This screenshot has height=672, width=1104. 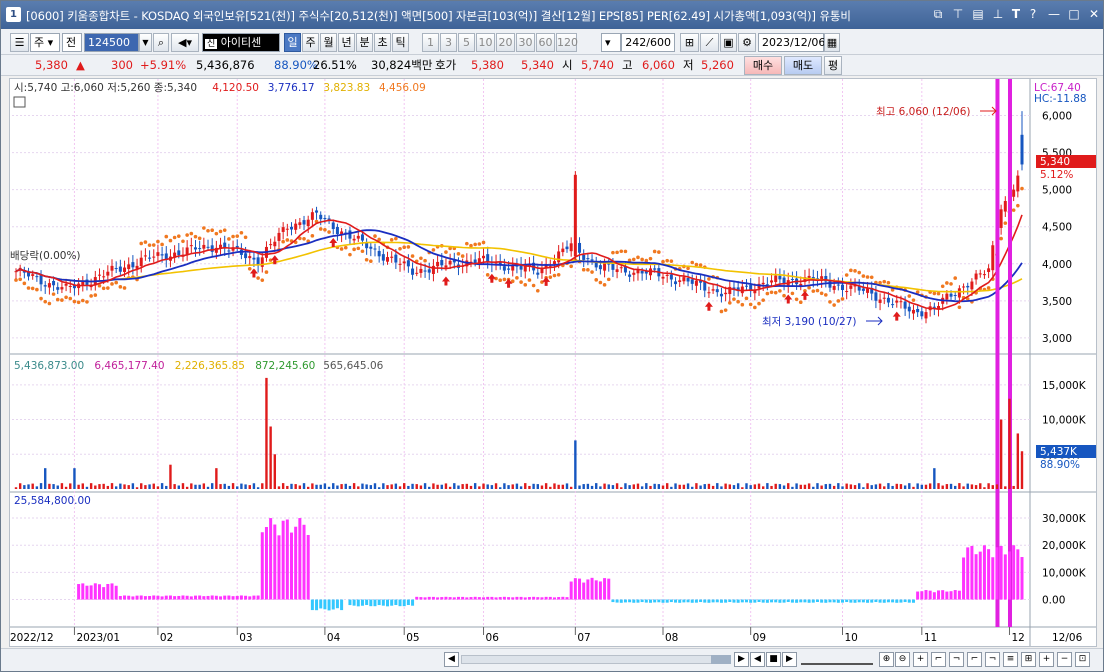 I want to click on stock-name: 신 아이티센, so click(x=241, y=42).